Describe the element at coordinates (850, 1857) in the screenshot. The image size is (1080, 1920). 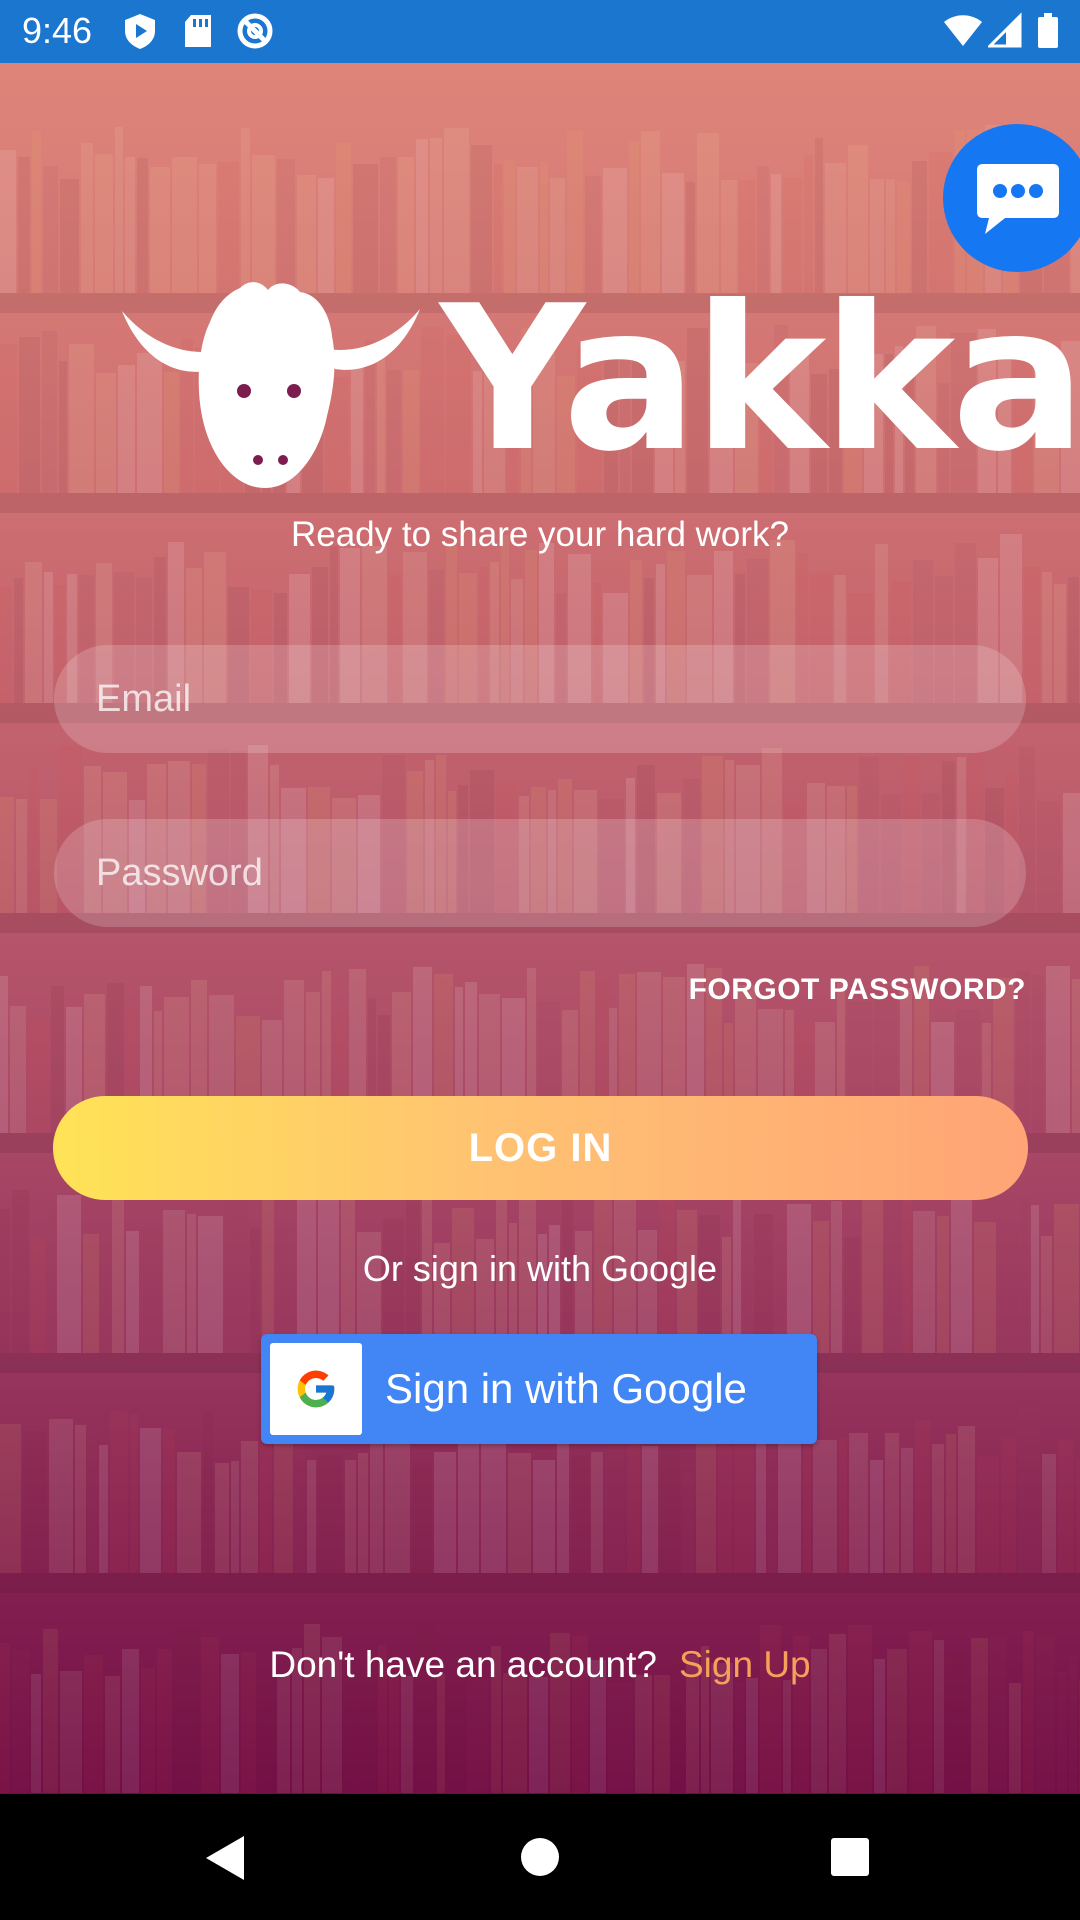
I see `recents-icon` at that location.